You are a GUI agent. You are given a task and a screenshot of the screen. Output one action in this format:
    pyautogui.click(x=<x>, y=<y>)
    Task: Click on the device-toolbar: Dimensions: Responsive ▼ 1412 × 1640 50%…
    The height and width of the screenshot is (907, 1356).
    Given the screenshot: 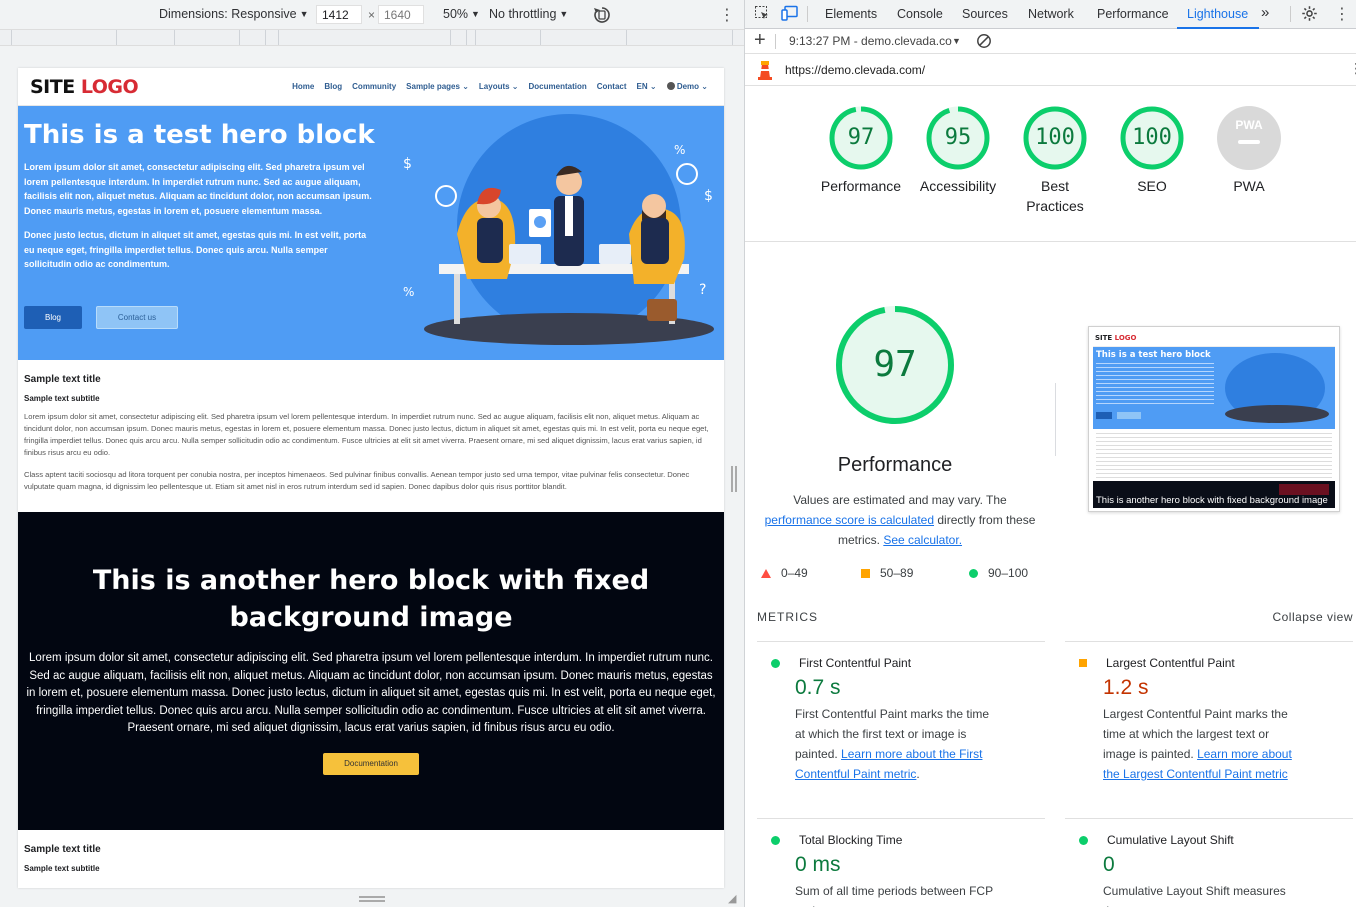 What is the action you would take?
    pyautogui.click(x=372, y=14)
    